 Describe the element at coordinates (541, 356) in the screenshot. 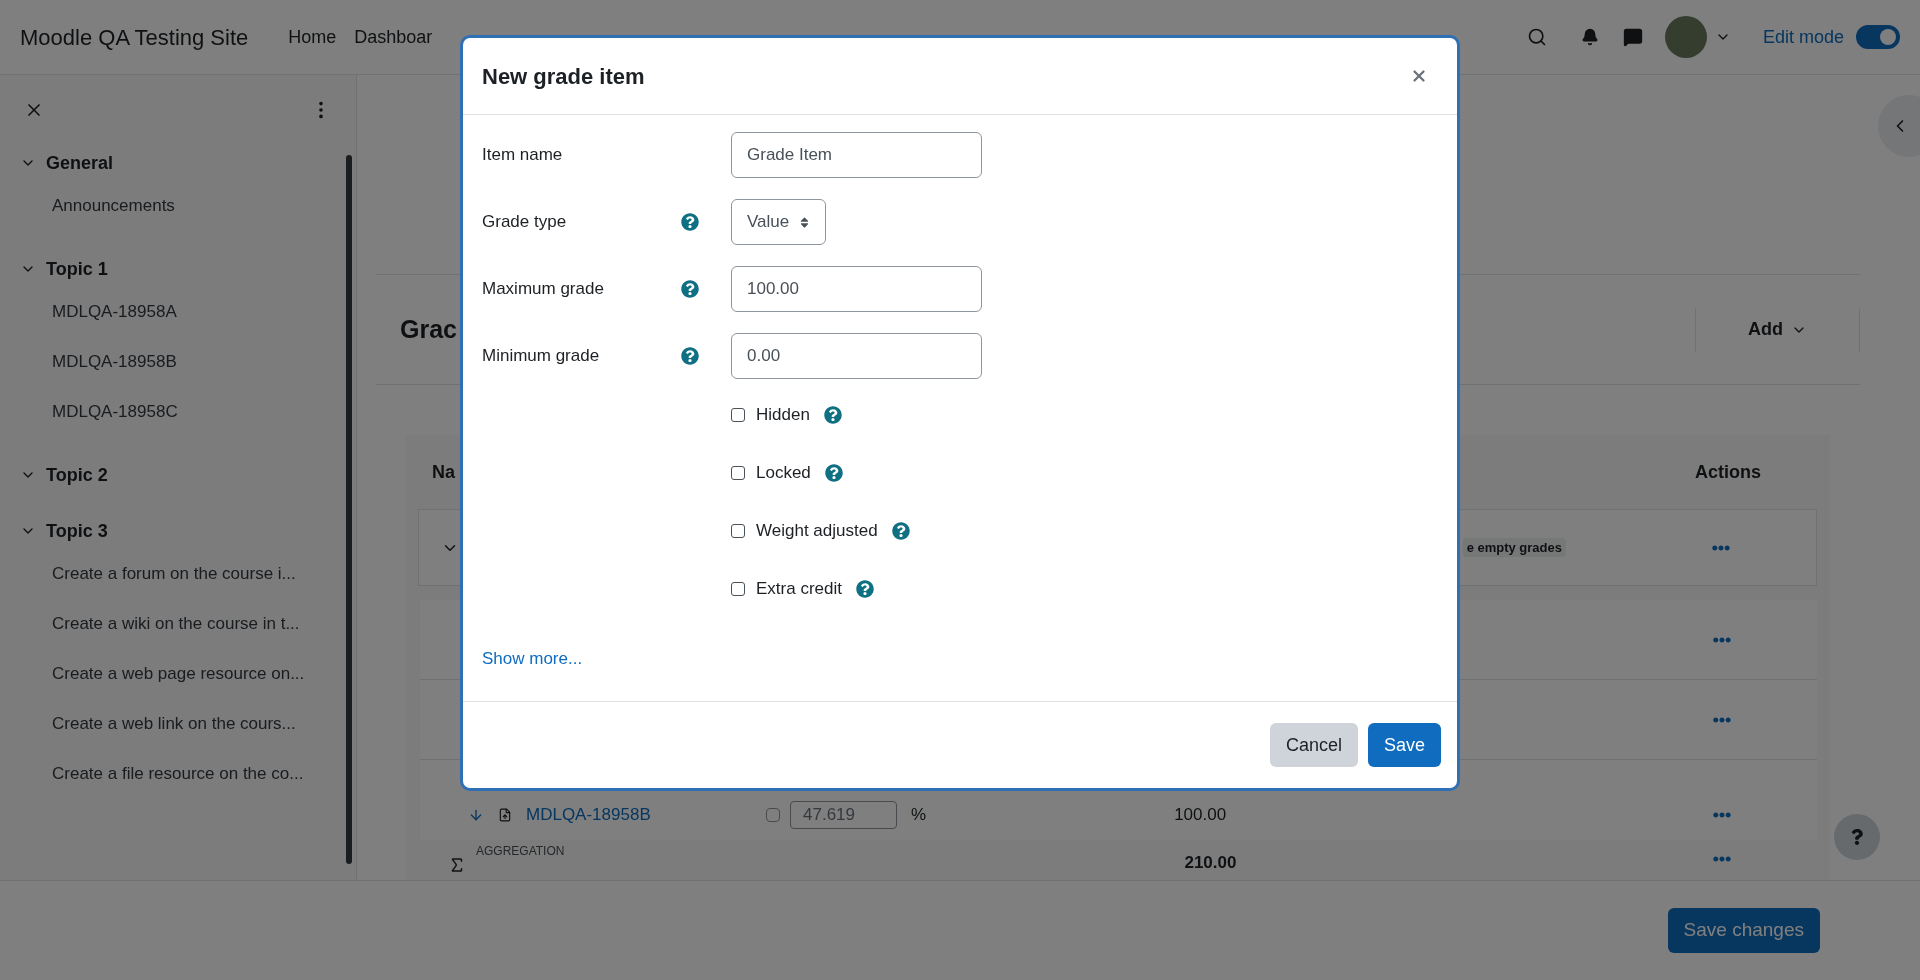

I see `field-label: Minimum grade` at that location.